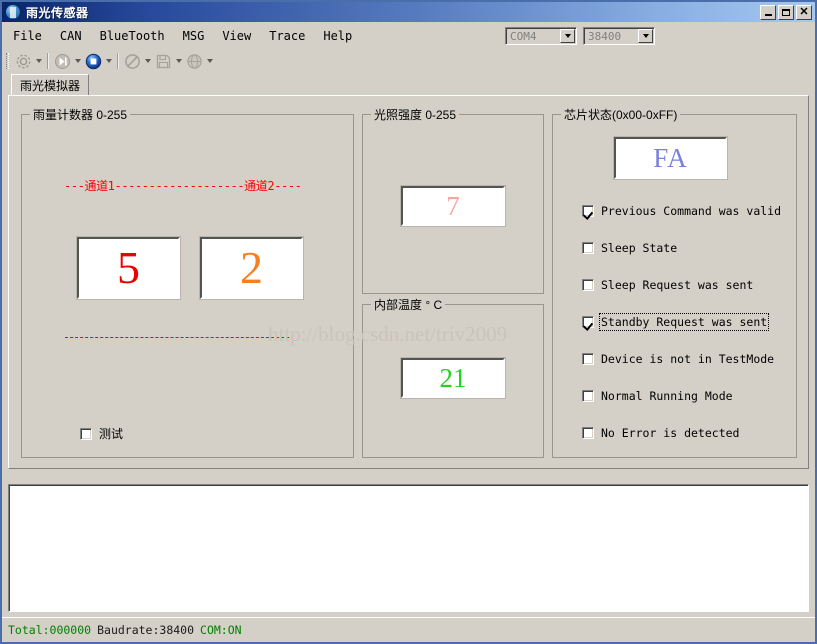 The image size is (817, 644). What do you see at coordinates (408, 12) in the screenshot?
I see `title-bar: 雨光传感器 ✕` at bounding box center [408, 12].